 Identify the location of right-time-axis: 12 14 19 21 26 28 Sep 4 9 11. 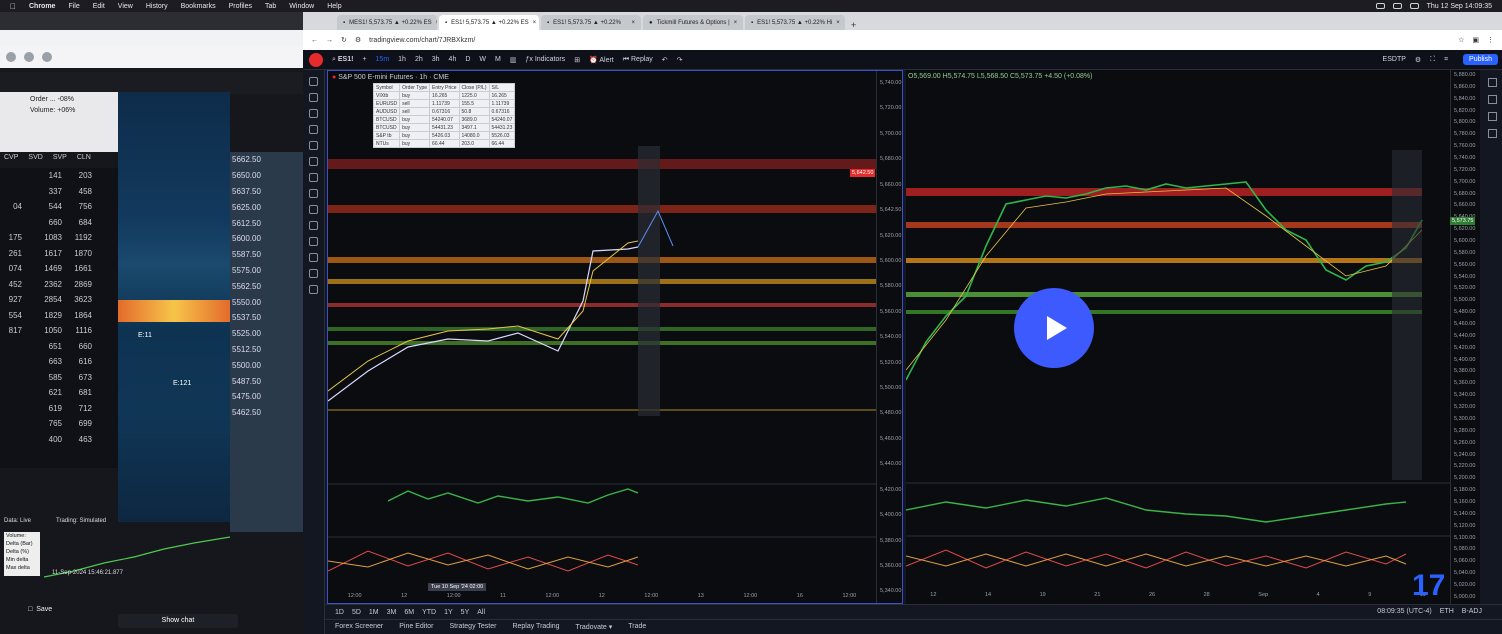
(1178, 598).